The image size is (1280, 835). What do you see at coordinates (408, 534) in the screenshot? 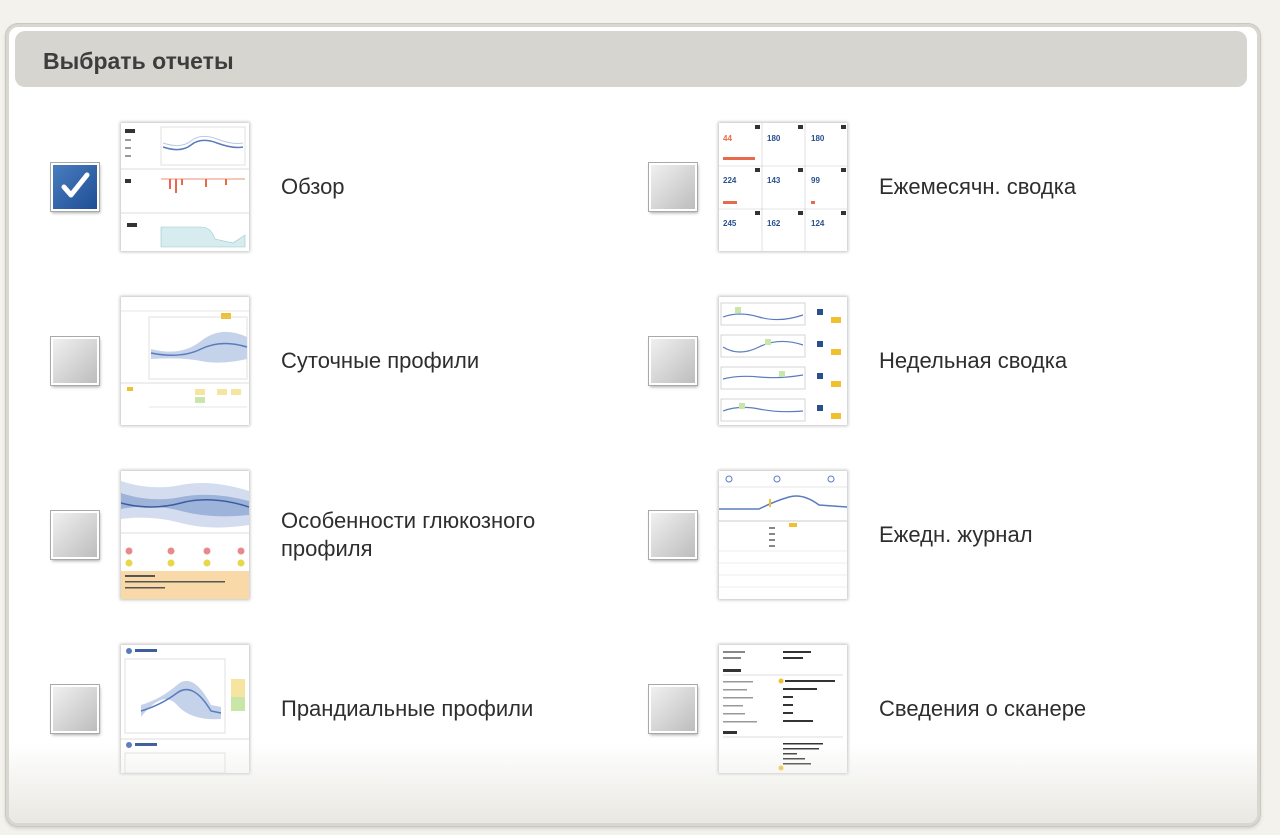
I see `report-label-glucose-patterns: Особенности глюкозного профиля` at bounding box center [408, 534].